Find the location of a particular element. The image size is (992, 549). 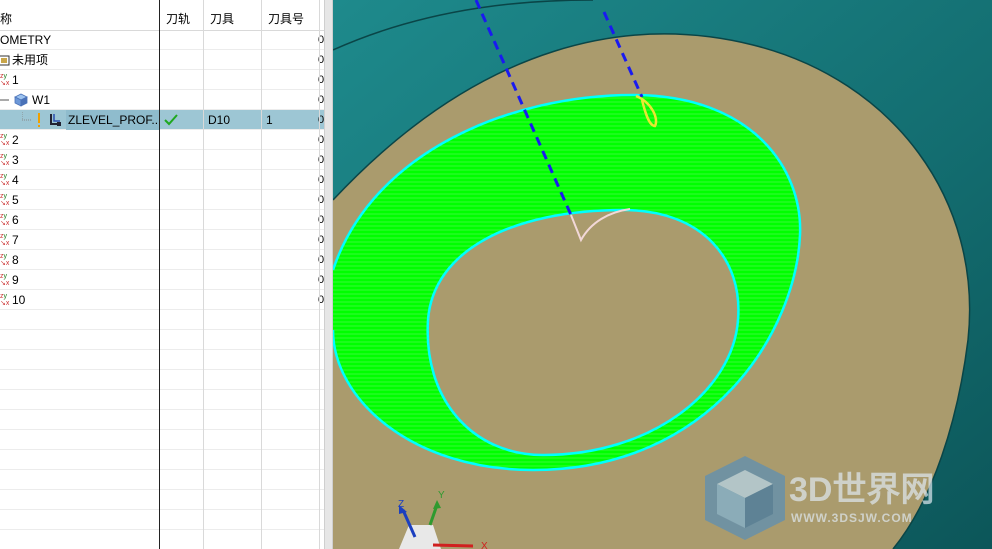

row-label: 2 is located at coordinates (15, 140).